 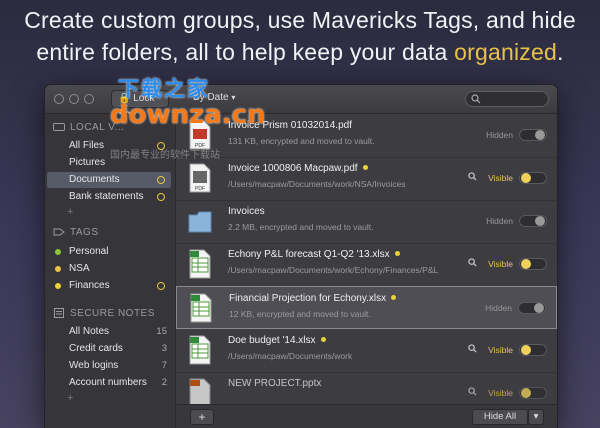 I want to click on zoom-window-button, so click(x=89, y=99).